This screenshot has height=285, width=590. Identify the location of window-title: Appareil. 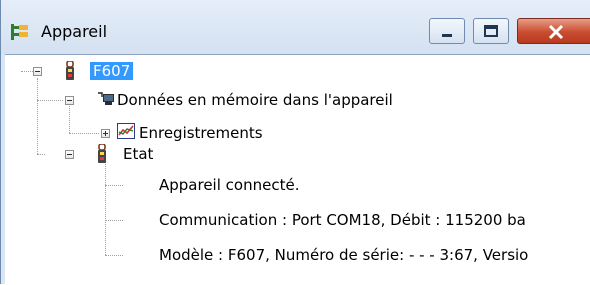
(74, 31).